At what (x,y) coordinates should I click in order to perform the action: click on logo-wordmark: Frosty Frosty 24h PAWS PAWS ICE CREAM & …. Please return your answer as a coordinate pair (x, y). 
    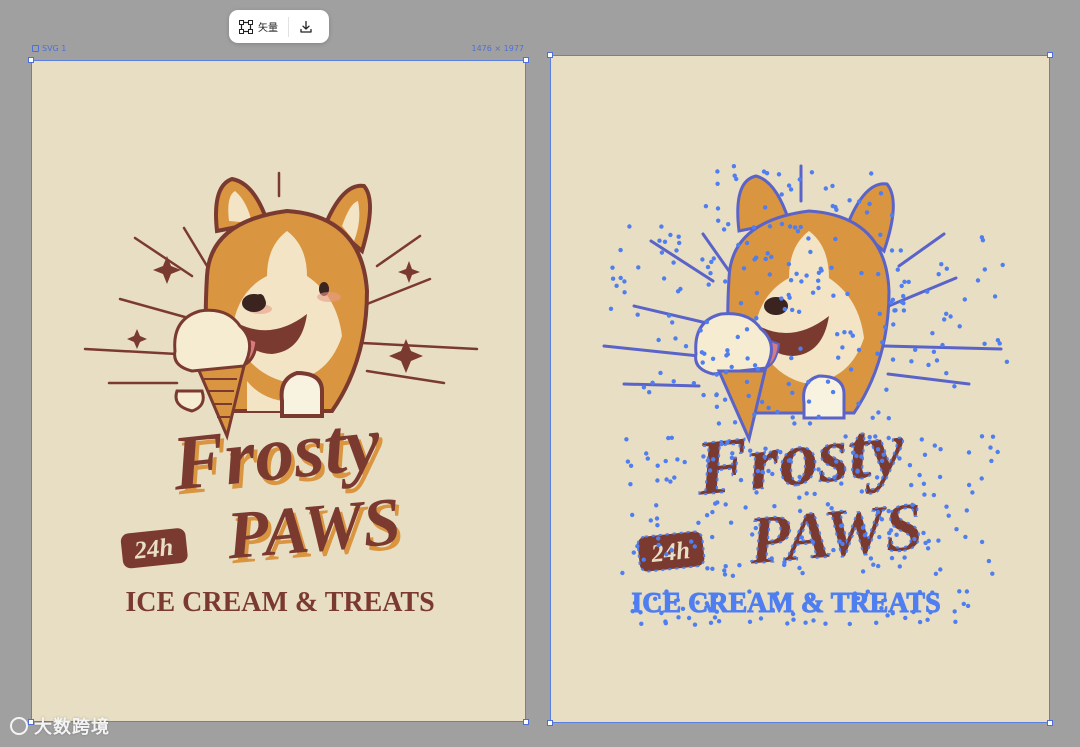
    Looking at the image, I should click on (277, 508).